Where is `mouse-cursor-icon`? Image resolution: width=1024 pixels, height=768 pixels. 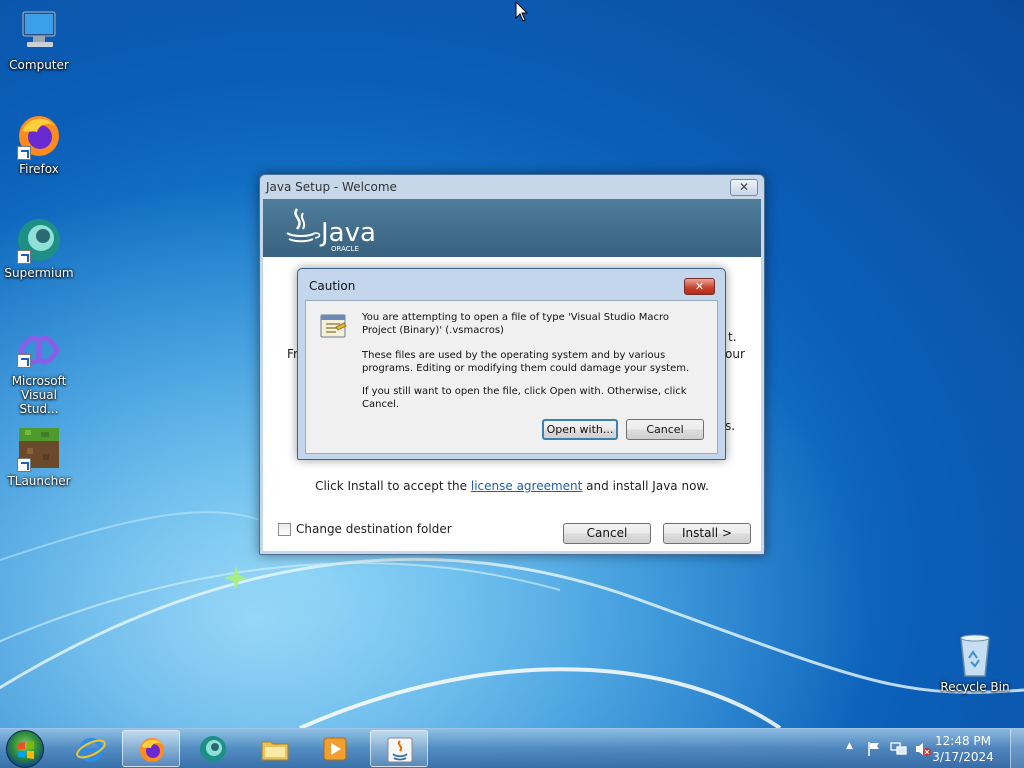
mouse-cursor-icon is located at coordinates (522, 11).